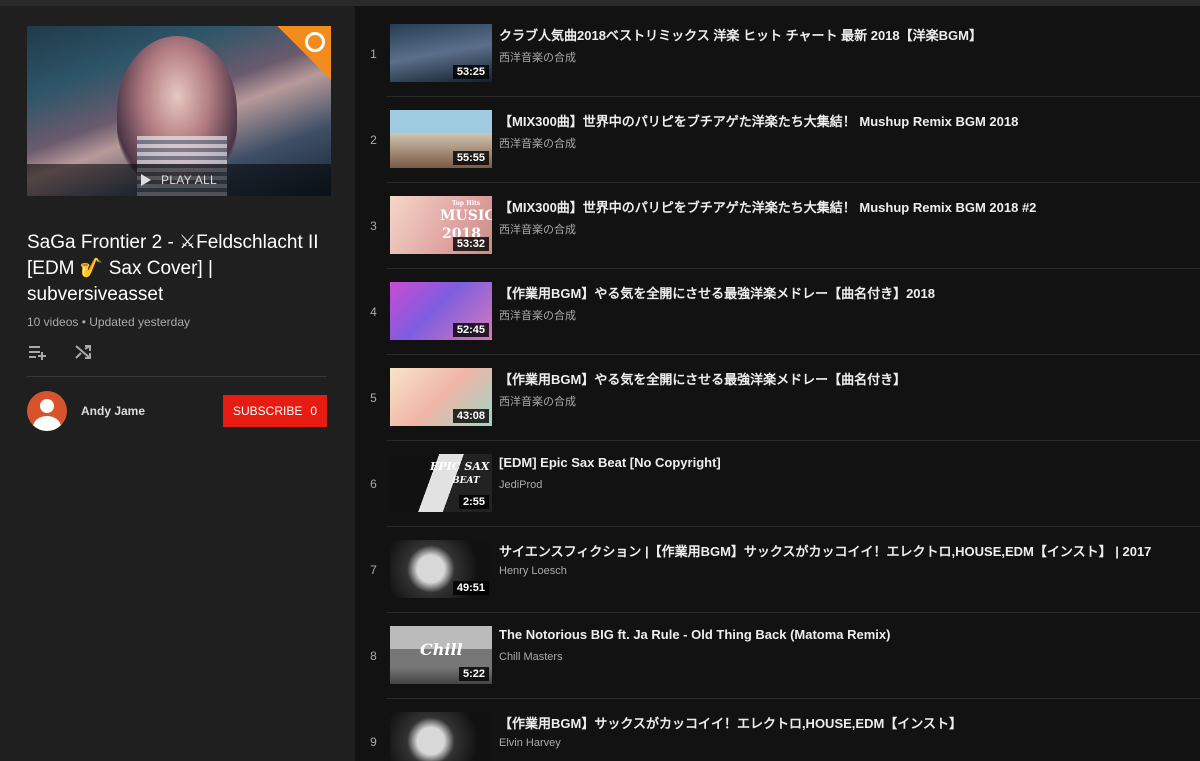  What do you see at coordinates (315, 42) in the screenshot?
I see `badge-logo-icon` at bounding box center [315, 42].